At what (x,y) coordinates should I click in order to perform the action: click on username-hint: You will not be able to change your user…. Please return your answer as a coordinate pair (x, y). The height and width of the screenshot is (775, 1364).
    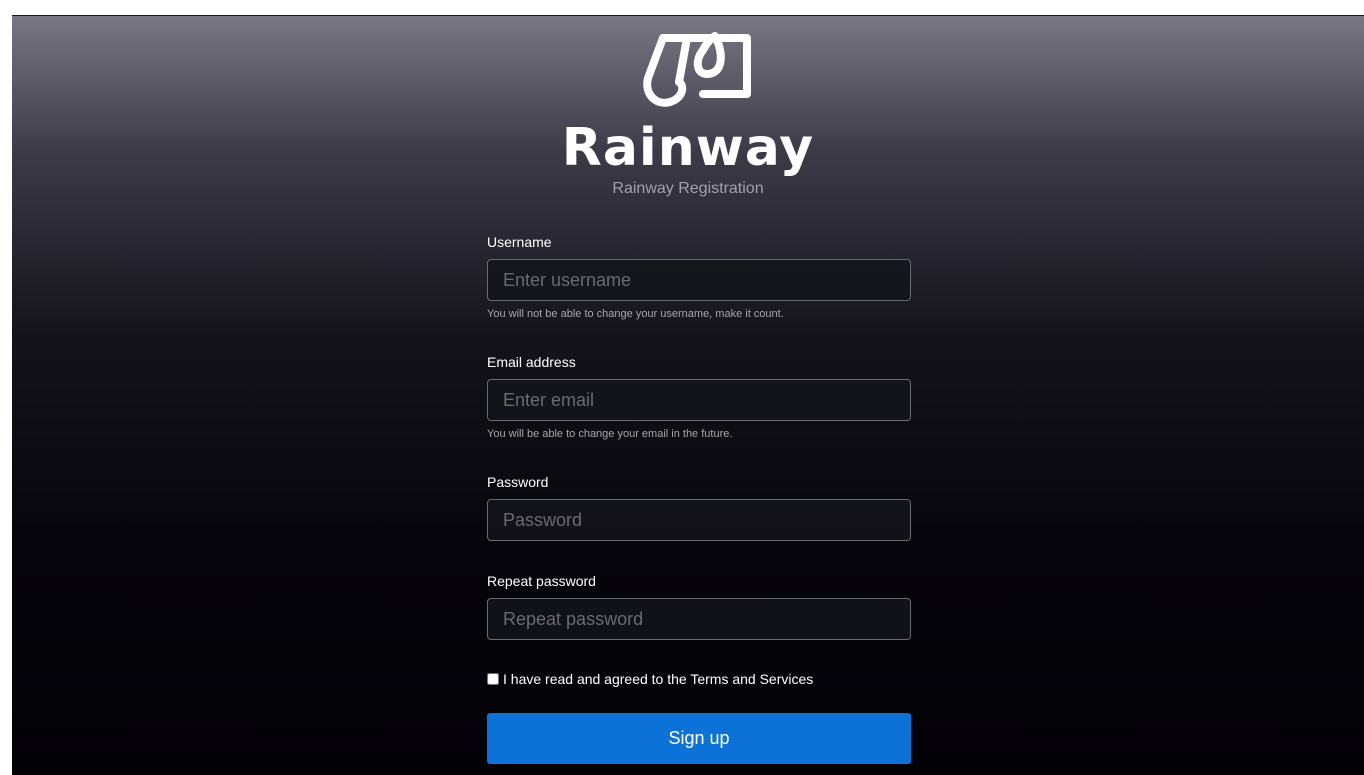
    Looking at the image, I should click on (635, 314).